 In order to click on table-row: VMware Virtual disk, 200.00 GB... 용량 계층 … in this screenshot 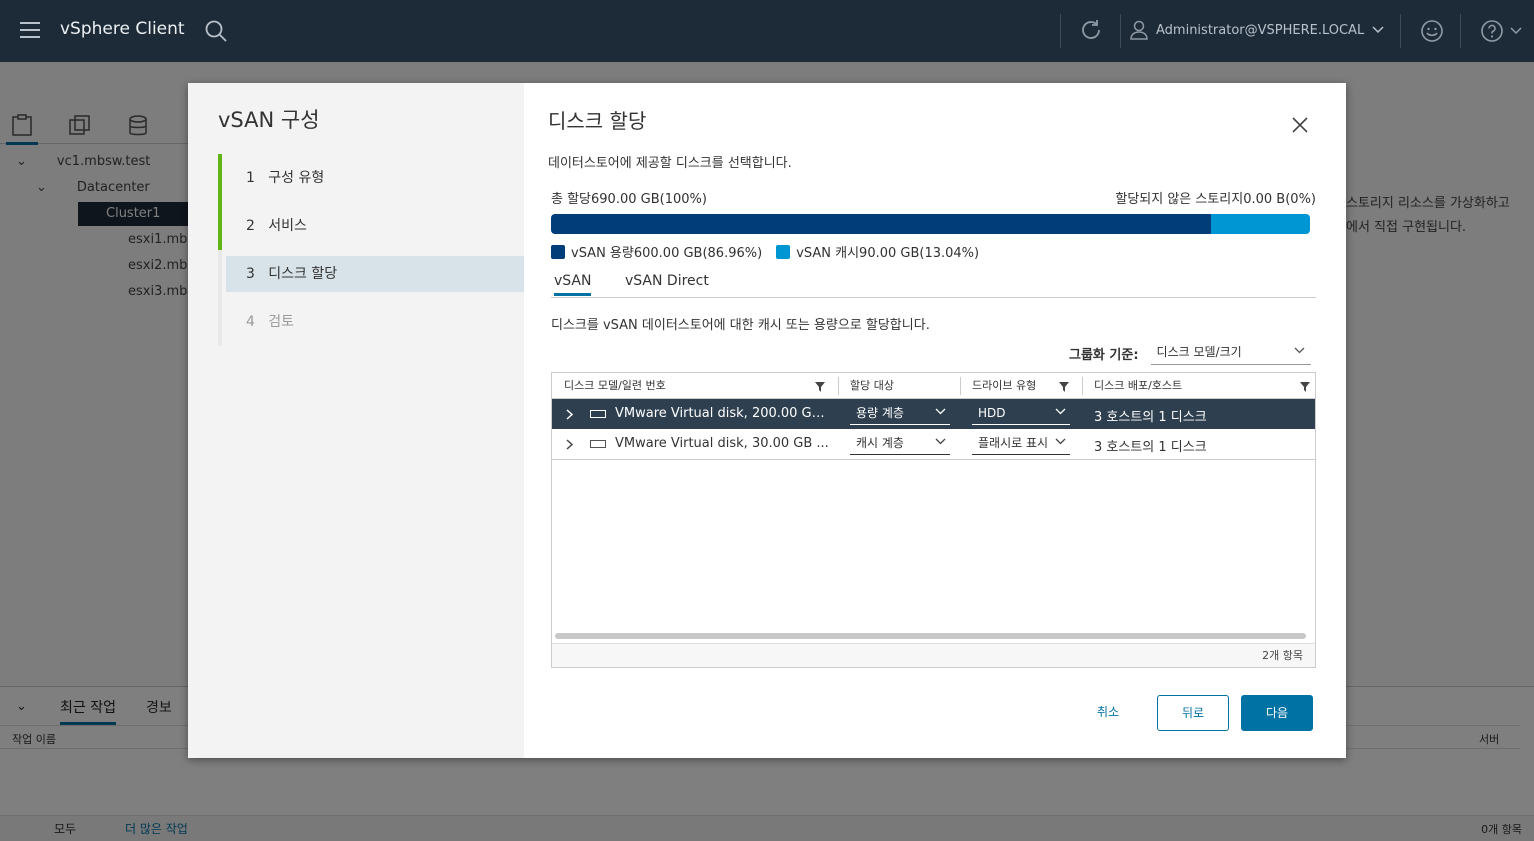, I will do `click(933, 414)`.